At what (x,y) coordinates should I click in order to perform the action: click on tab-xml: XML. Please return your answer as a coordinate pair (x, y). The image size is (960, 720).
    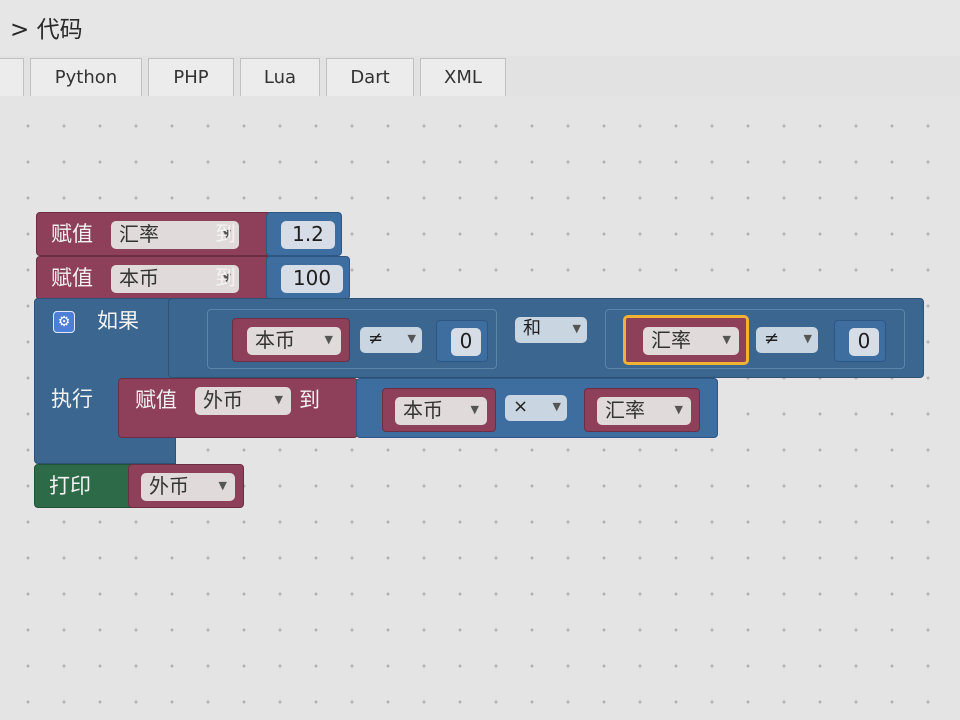
    Looking at the image, I should click on (463, 77).